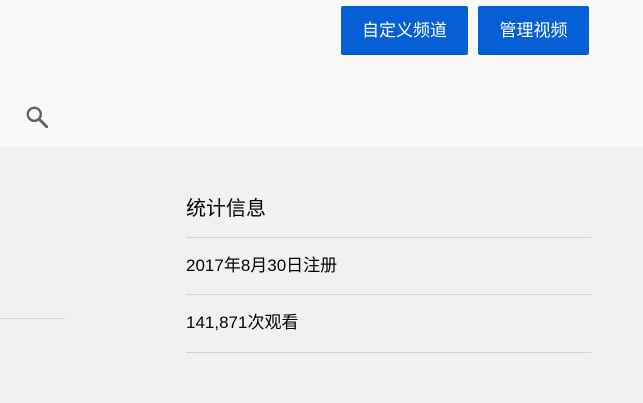  I want to click on manage-videos-button: 管理视频, so click(533, 30).